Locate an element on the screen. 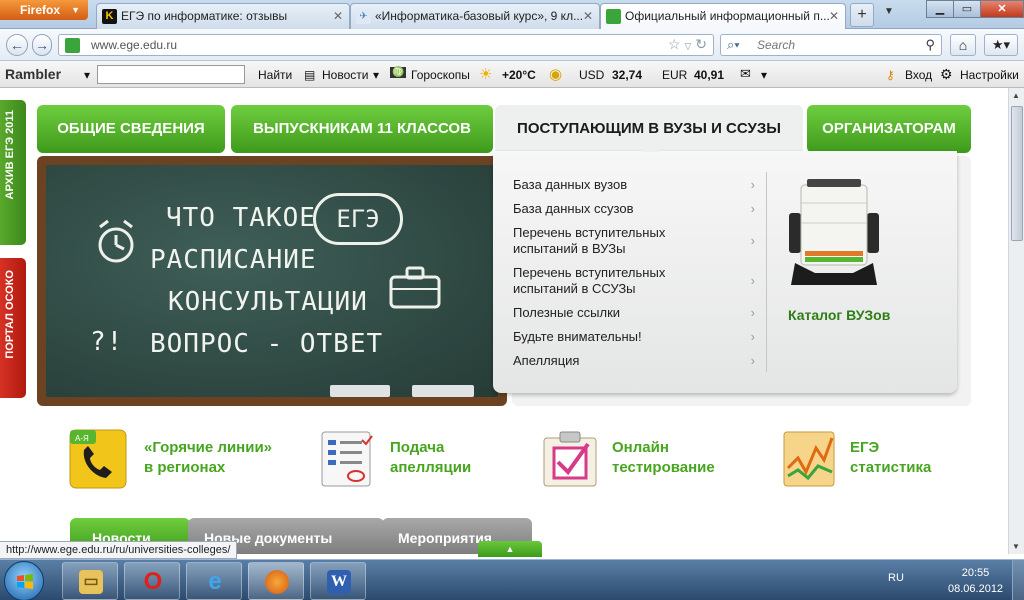  bookmarks-menu-icon: ★▾ is located at coordinates (1001, 45).